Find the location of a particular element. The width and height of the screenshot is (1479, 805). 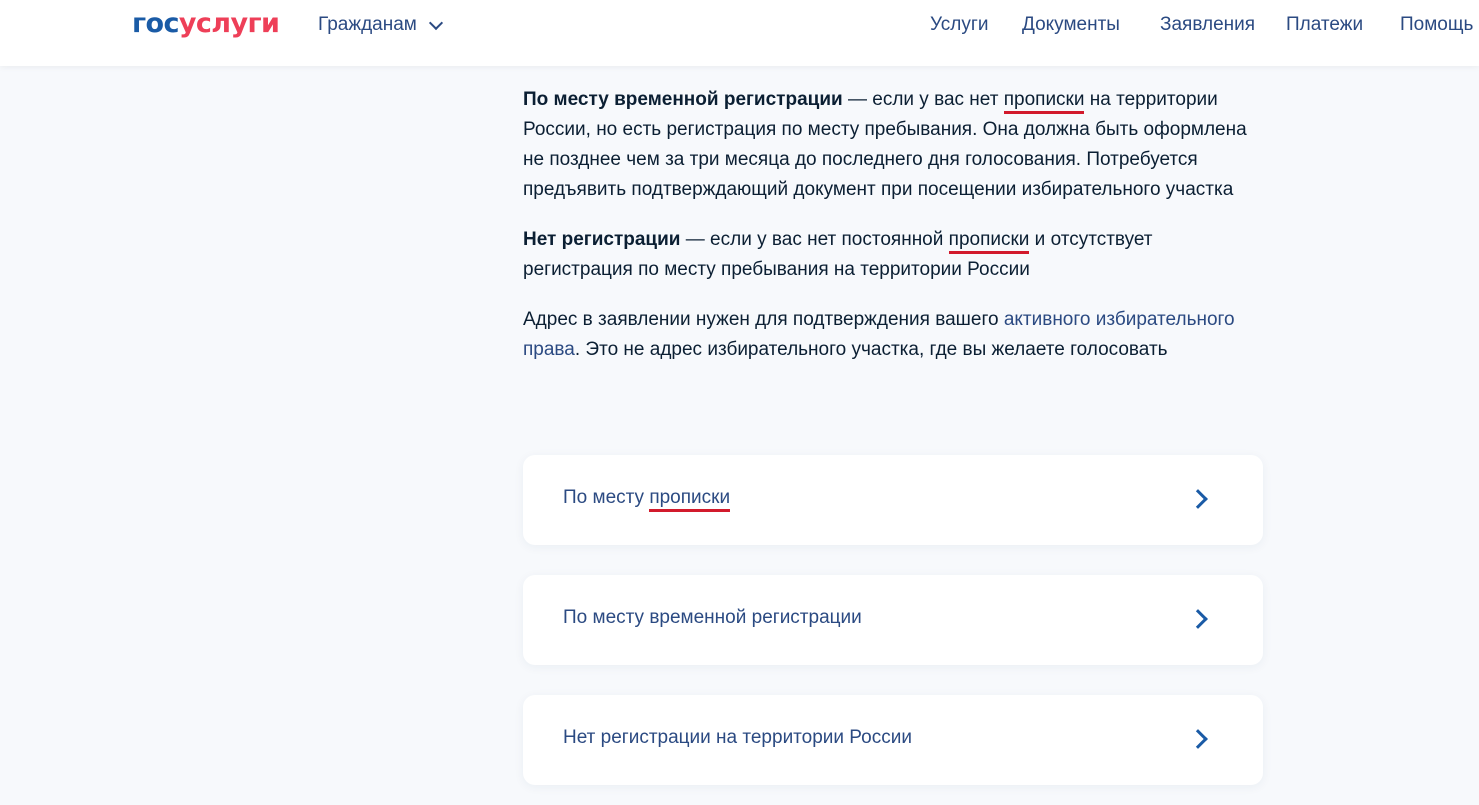

nav-documents: Документы is located at coordinates (1071, 25).